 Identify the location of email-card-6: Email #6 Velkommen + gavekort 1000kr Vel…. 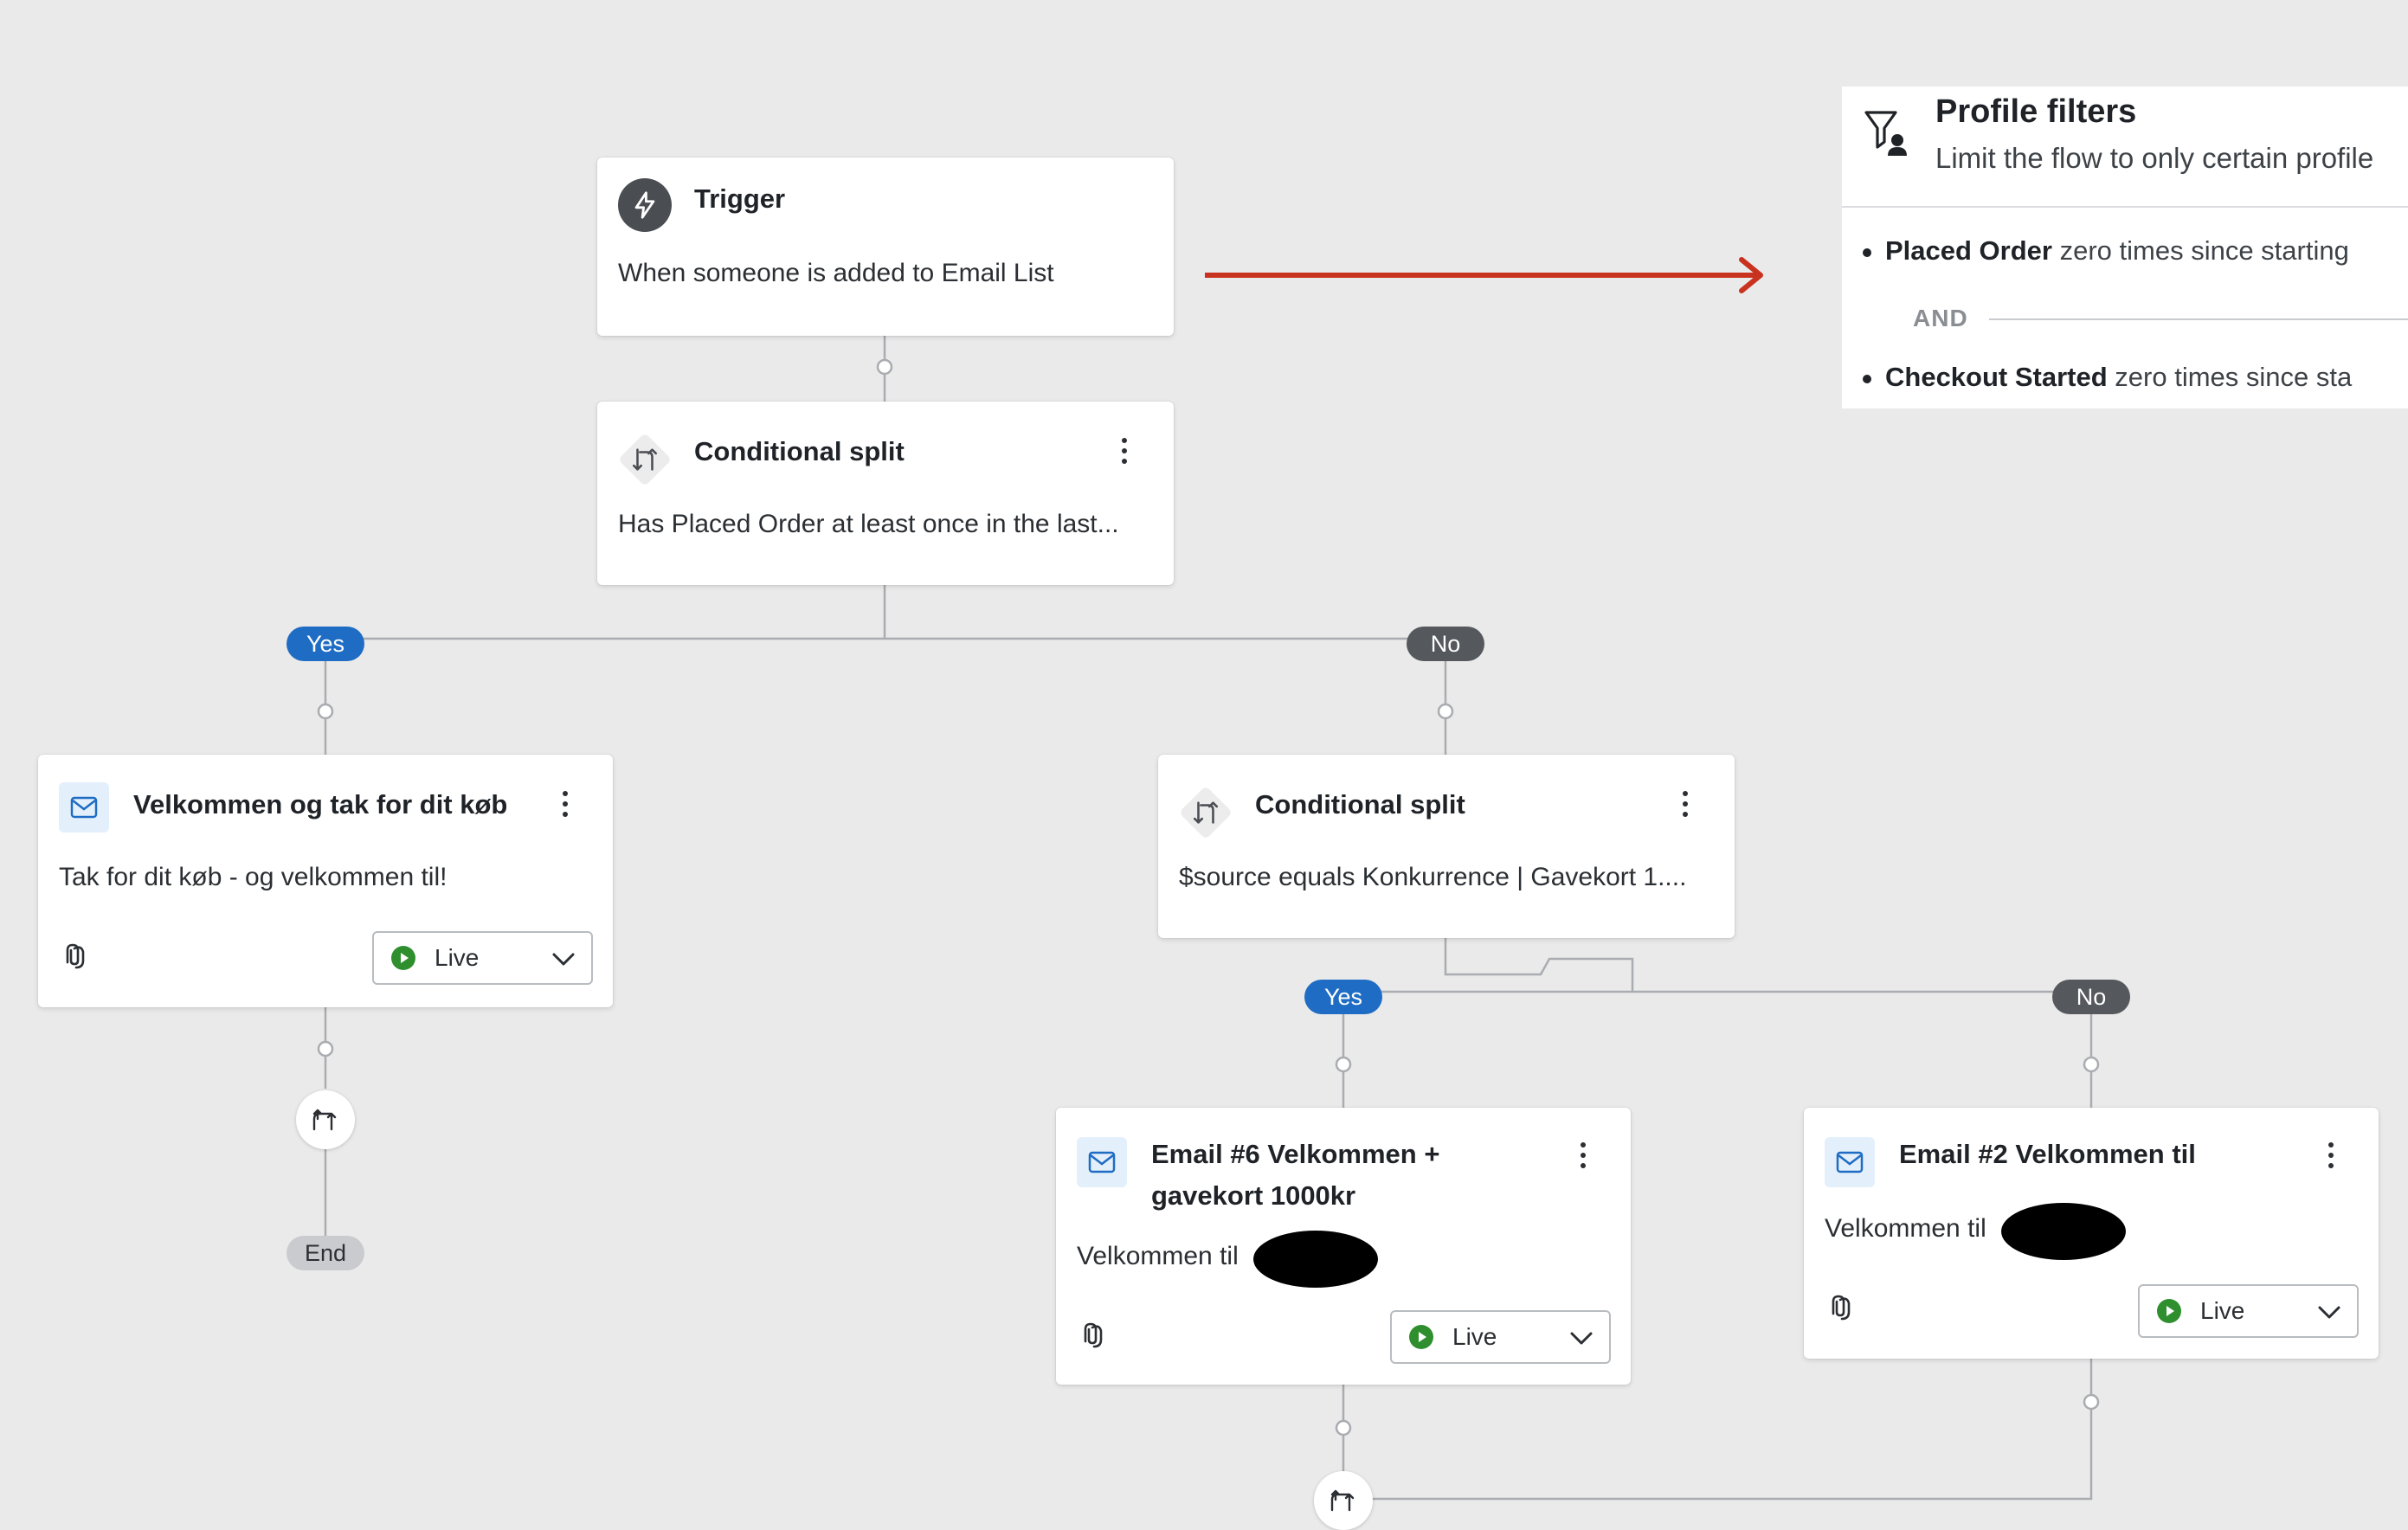
(1343, 1246).